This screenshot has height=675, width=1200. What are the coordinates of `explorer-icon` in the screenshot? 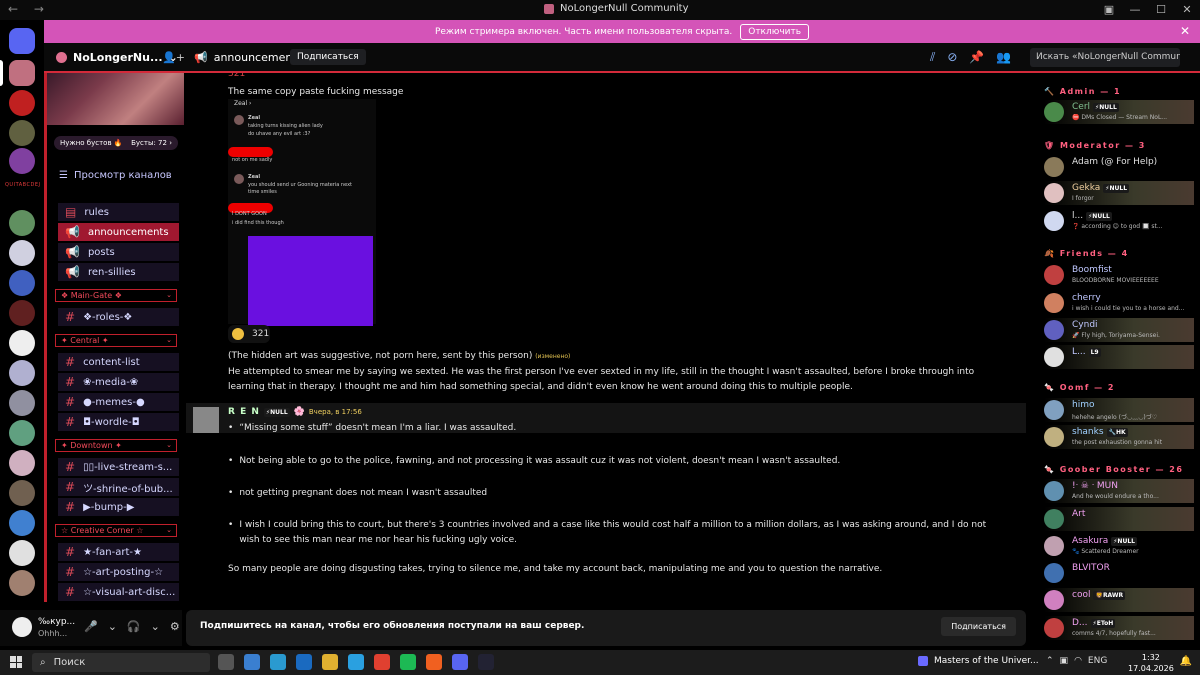 It's located at (330, 662).